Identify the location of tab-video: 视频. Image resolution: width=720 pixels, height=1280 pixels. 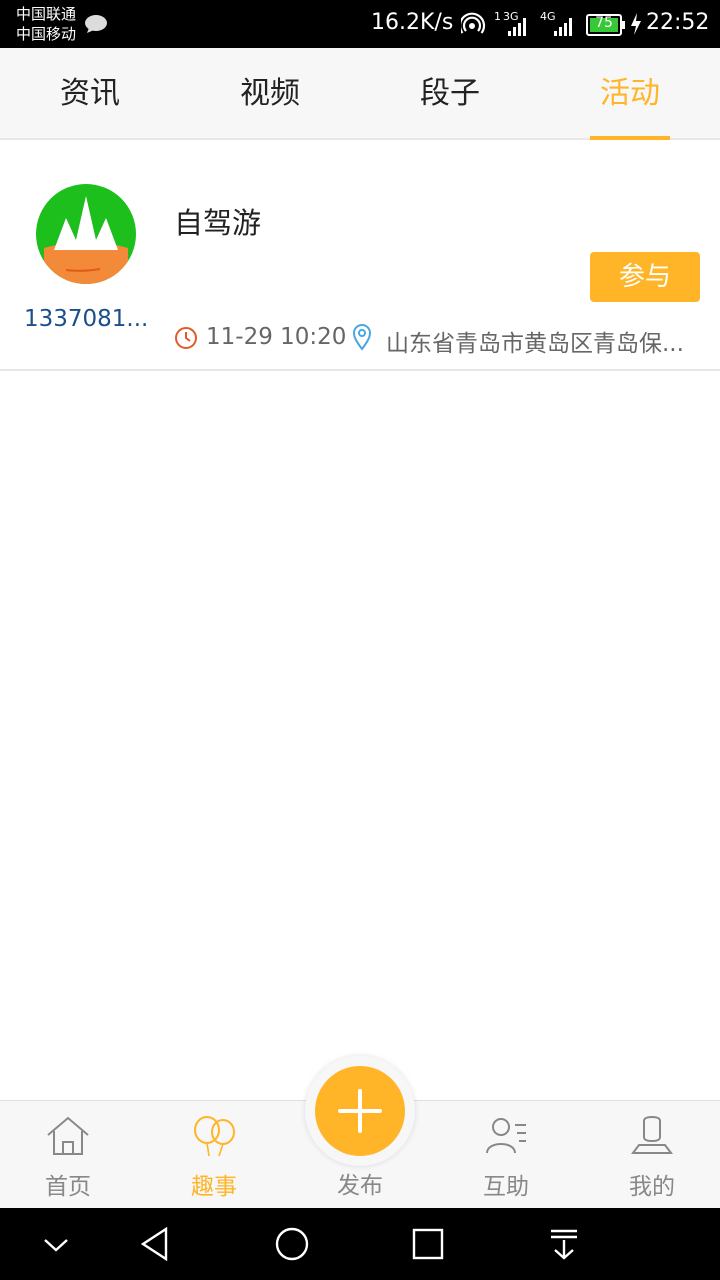
(270, 94).